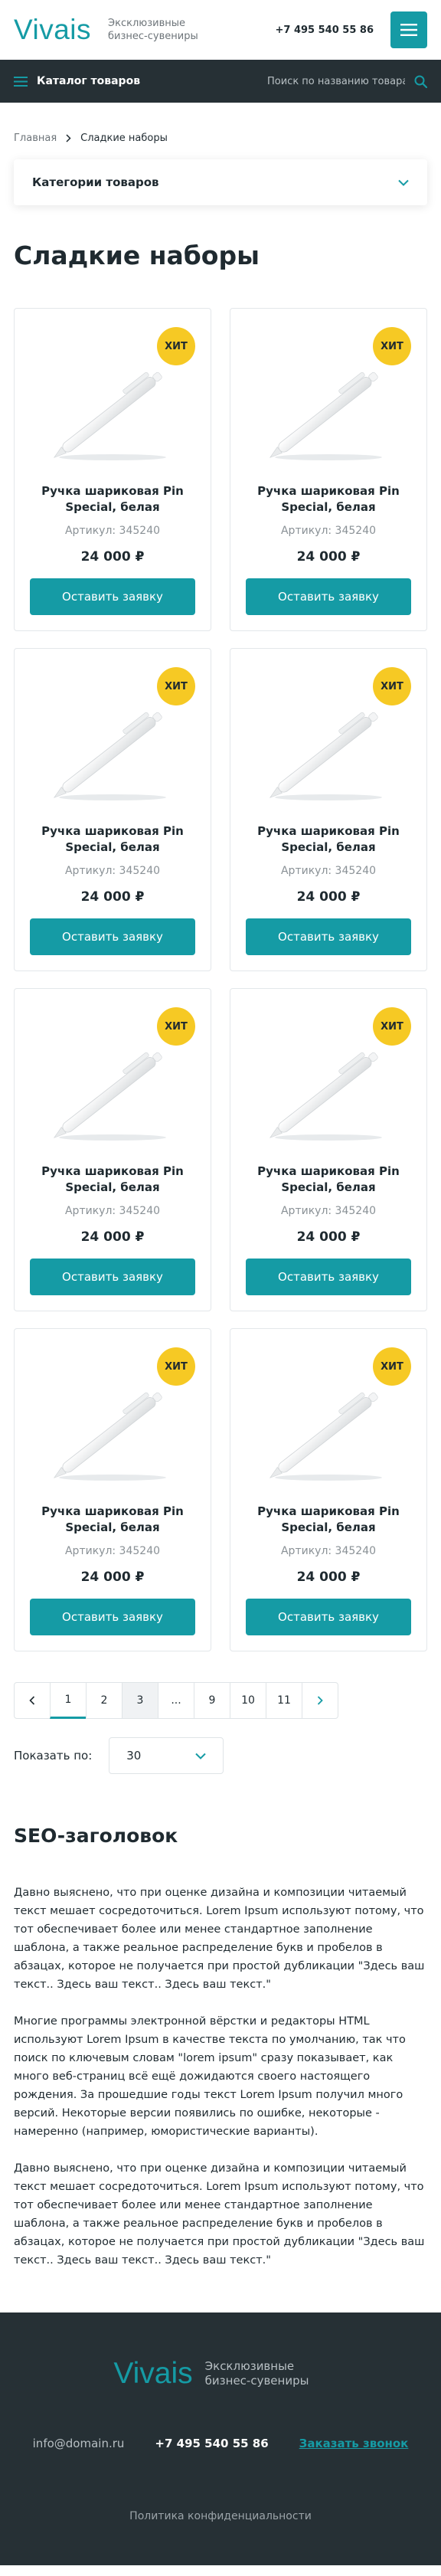 Image resolution: width=441 pixels, height=2576 pixels. I want to click on privacy-policy-link: Политика конфиденциальности, so click(220, 2516).